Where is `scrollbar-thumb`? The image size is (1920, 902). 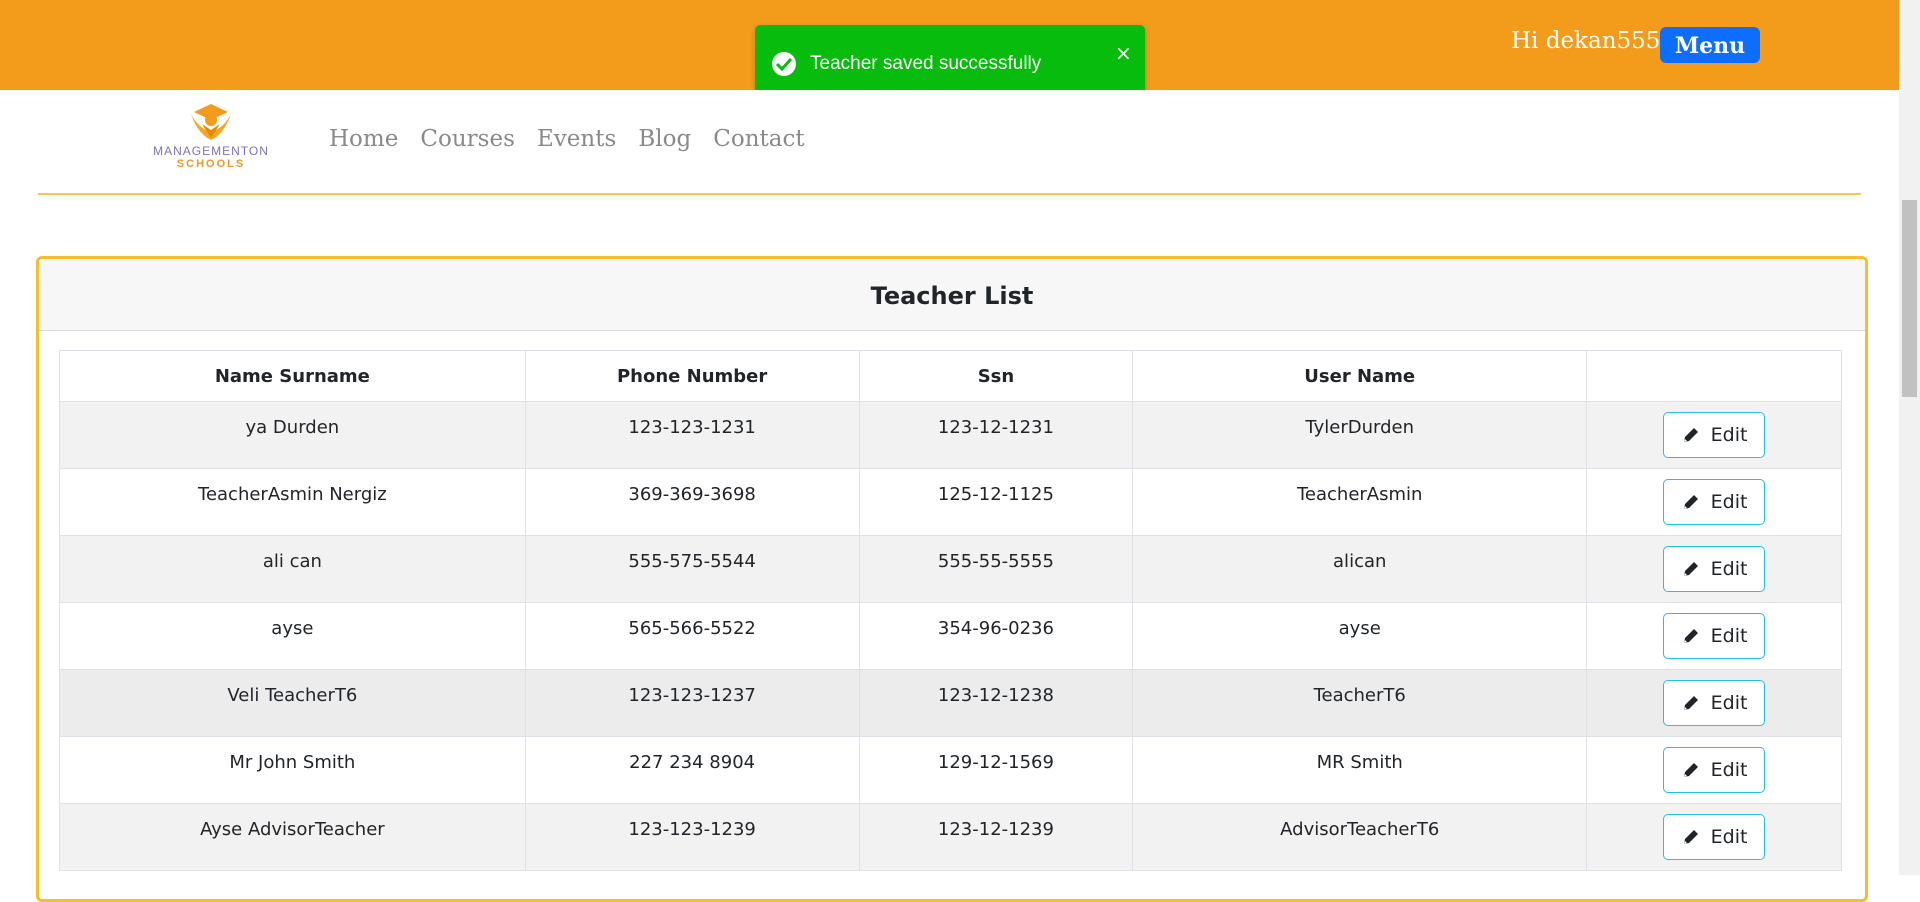 scrollbar-thumb is located at coordinates (1909, 298).